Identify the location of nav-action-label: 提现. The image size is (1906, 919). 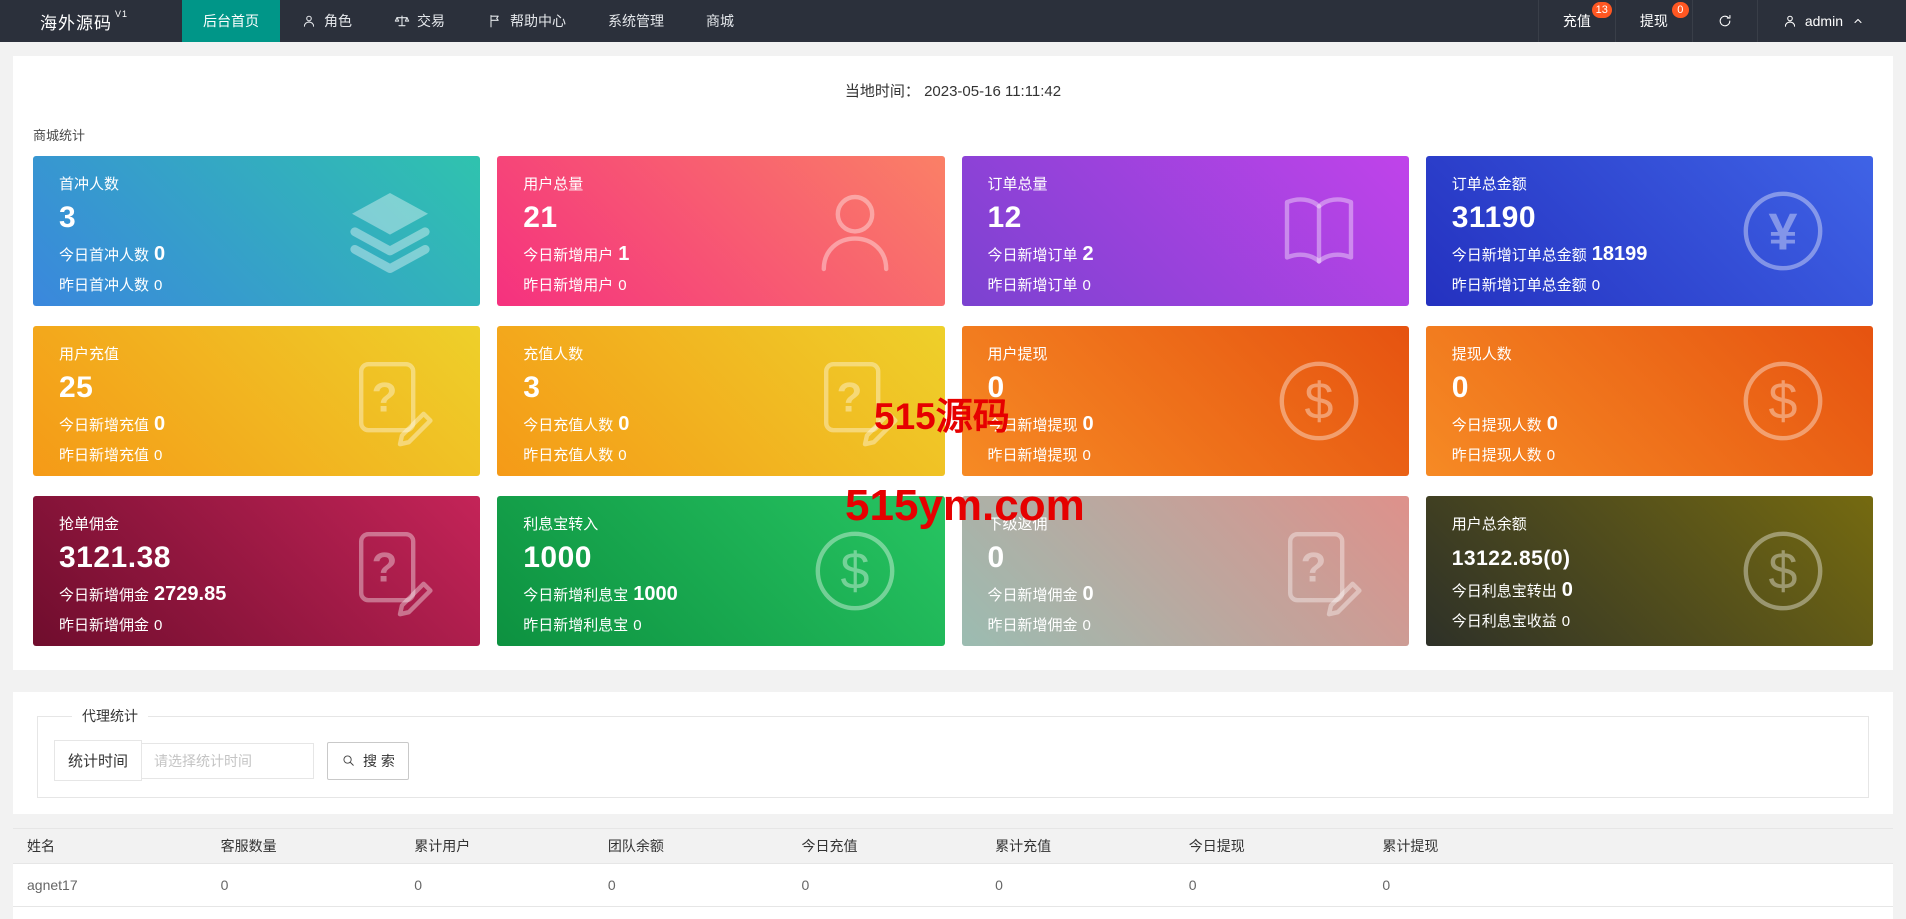
(1653, 21).